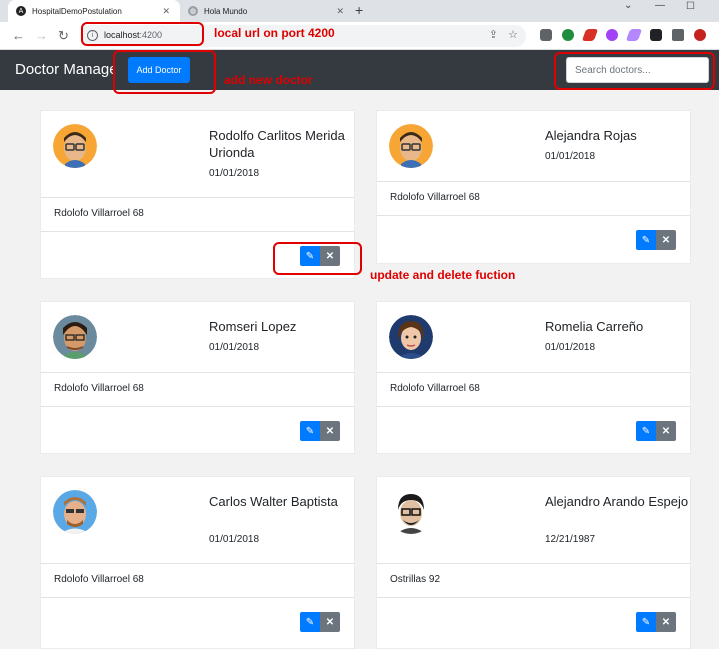 Image resolution: width=719 pixels, height=649 pixels. What do you see at coordinates (678, 35) in the screenshot?
I see `puzzle-icon` at bounding box center [678, 35].